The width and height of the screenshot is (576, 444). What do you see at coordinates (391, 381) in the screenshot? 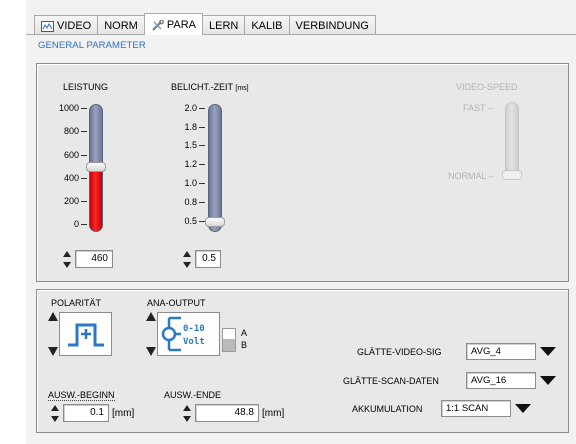
I see `glaette-scan-label: GLÄTTE-SCAN-DATEN` at bounding box center [391, 381].